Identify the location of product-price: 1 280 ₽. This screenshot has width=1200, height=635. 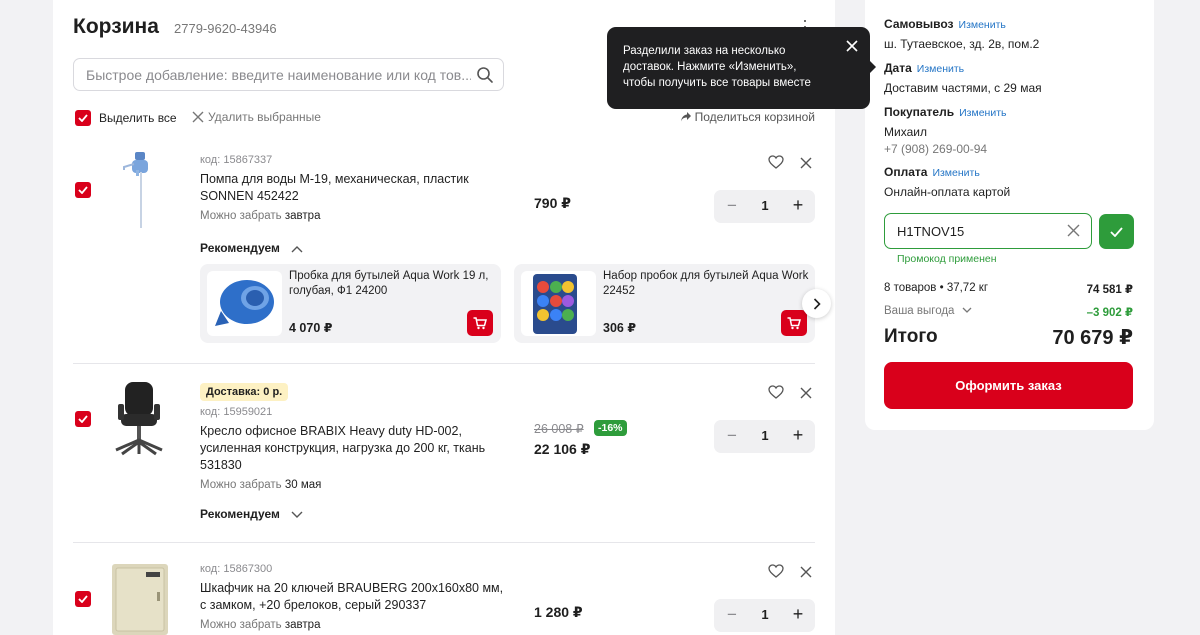
(558, 612).